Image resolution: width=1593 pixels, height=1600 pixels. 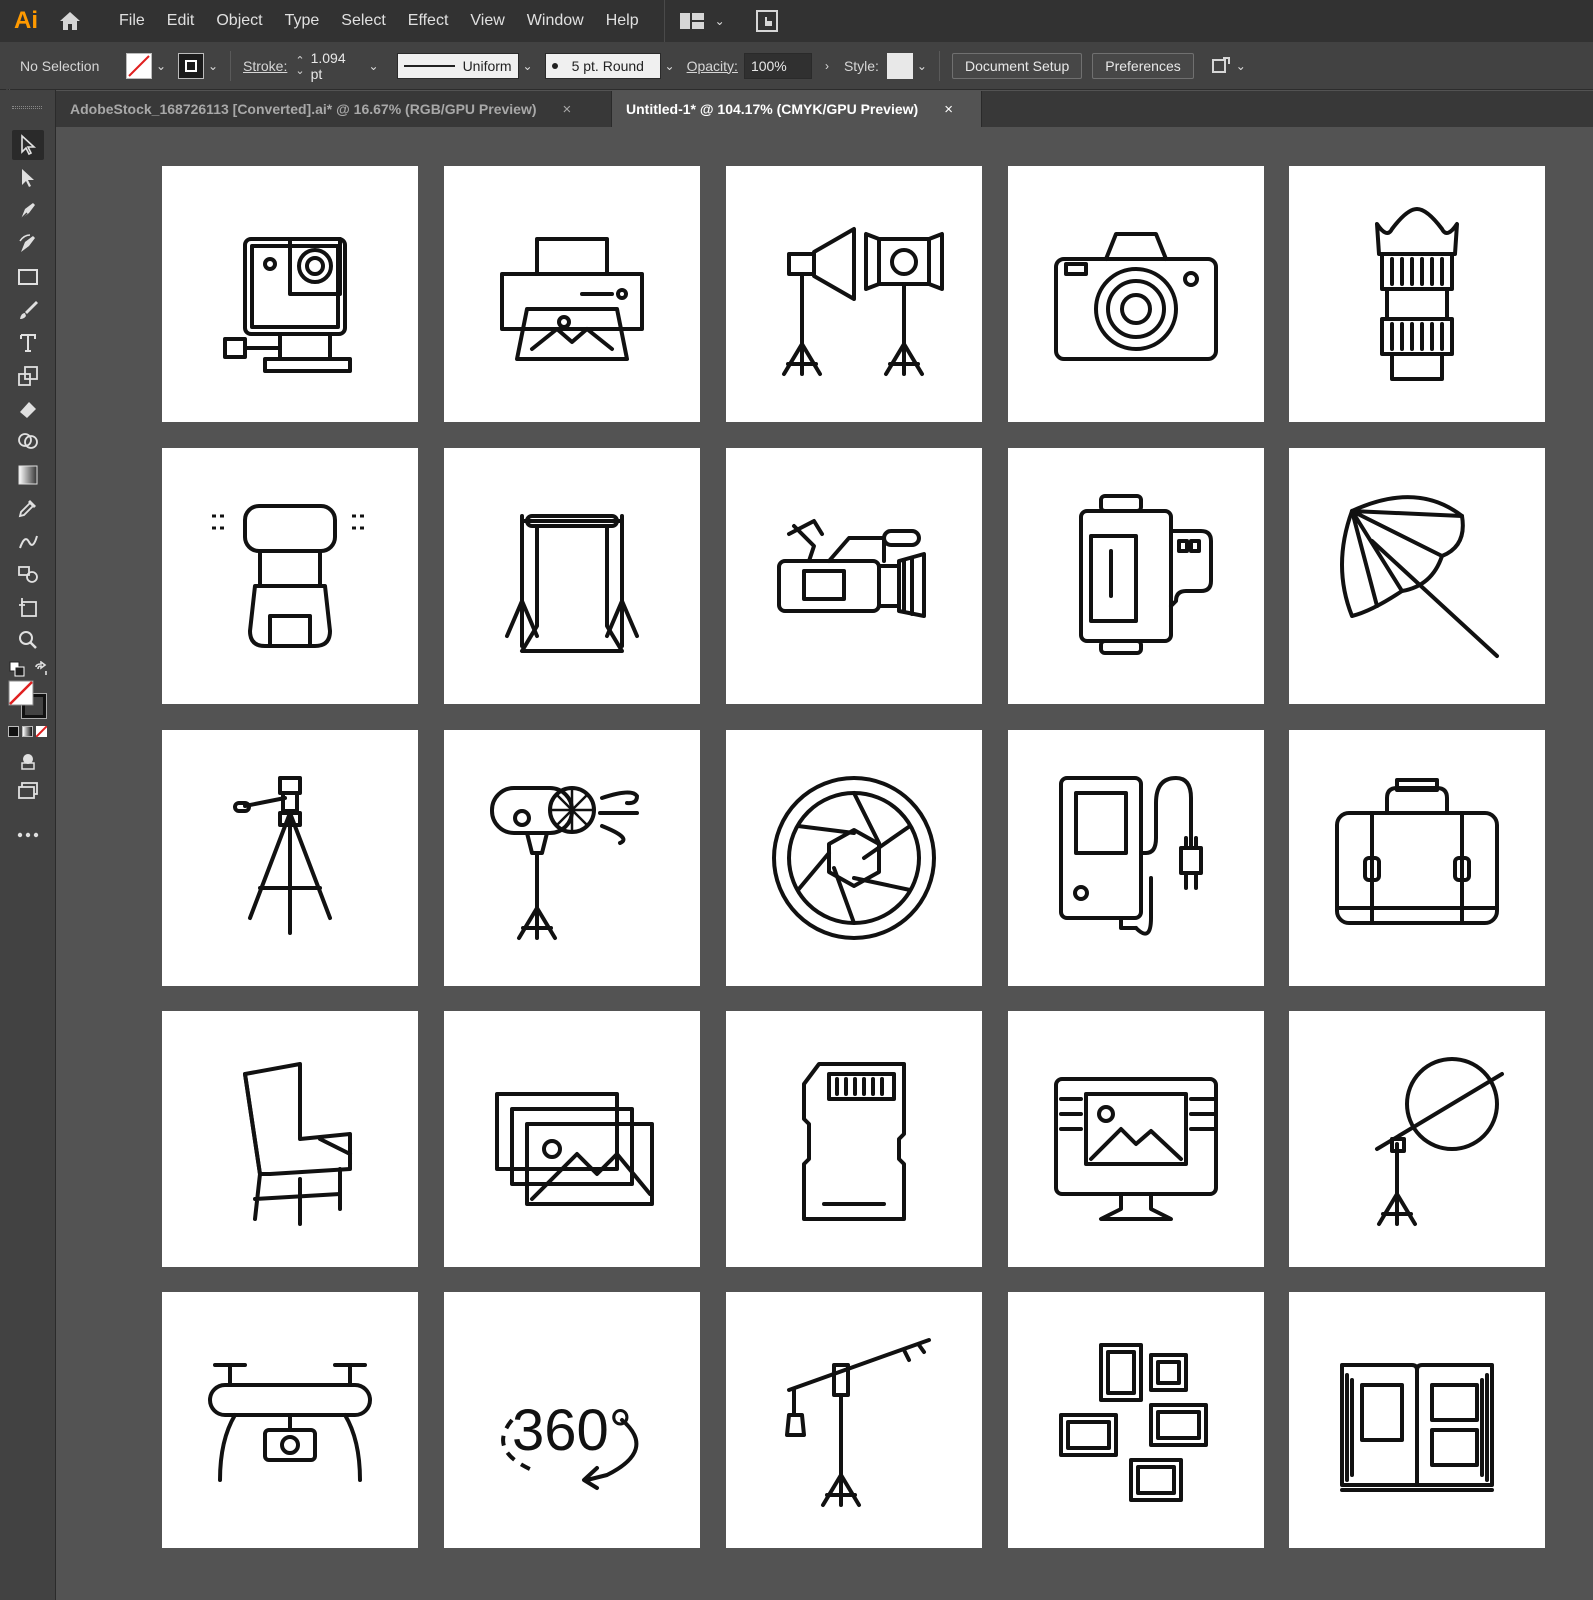 I want to click on menu-edit: Edit, so click(x=181, y=21).